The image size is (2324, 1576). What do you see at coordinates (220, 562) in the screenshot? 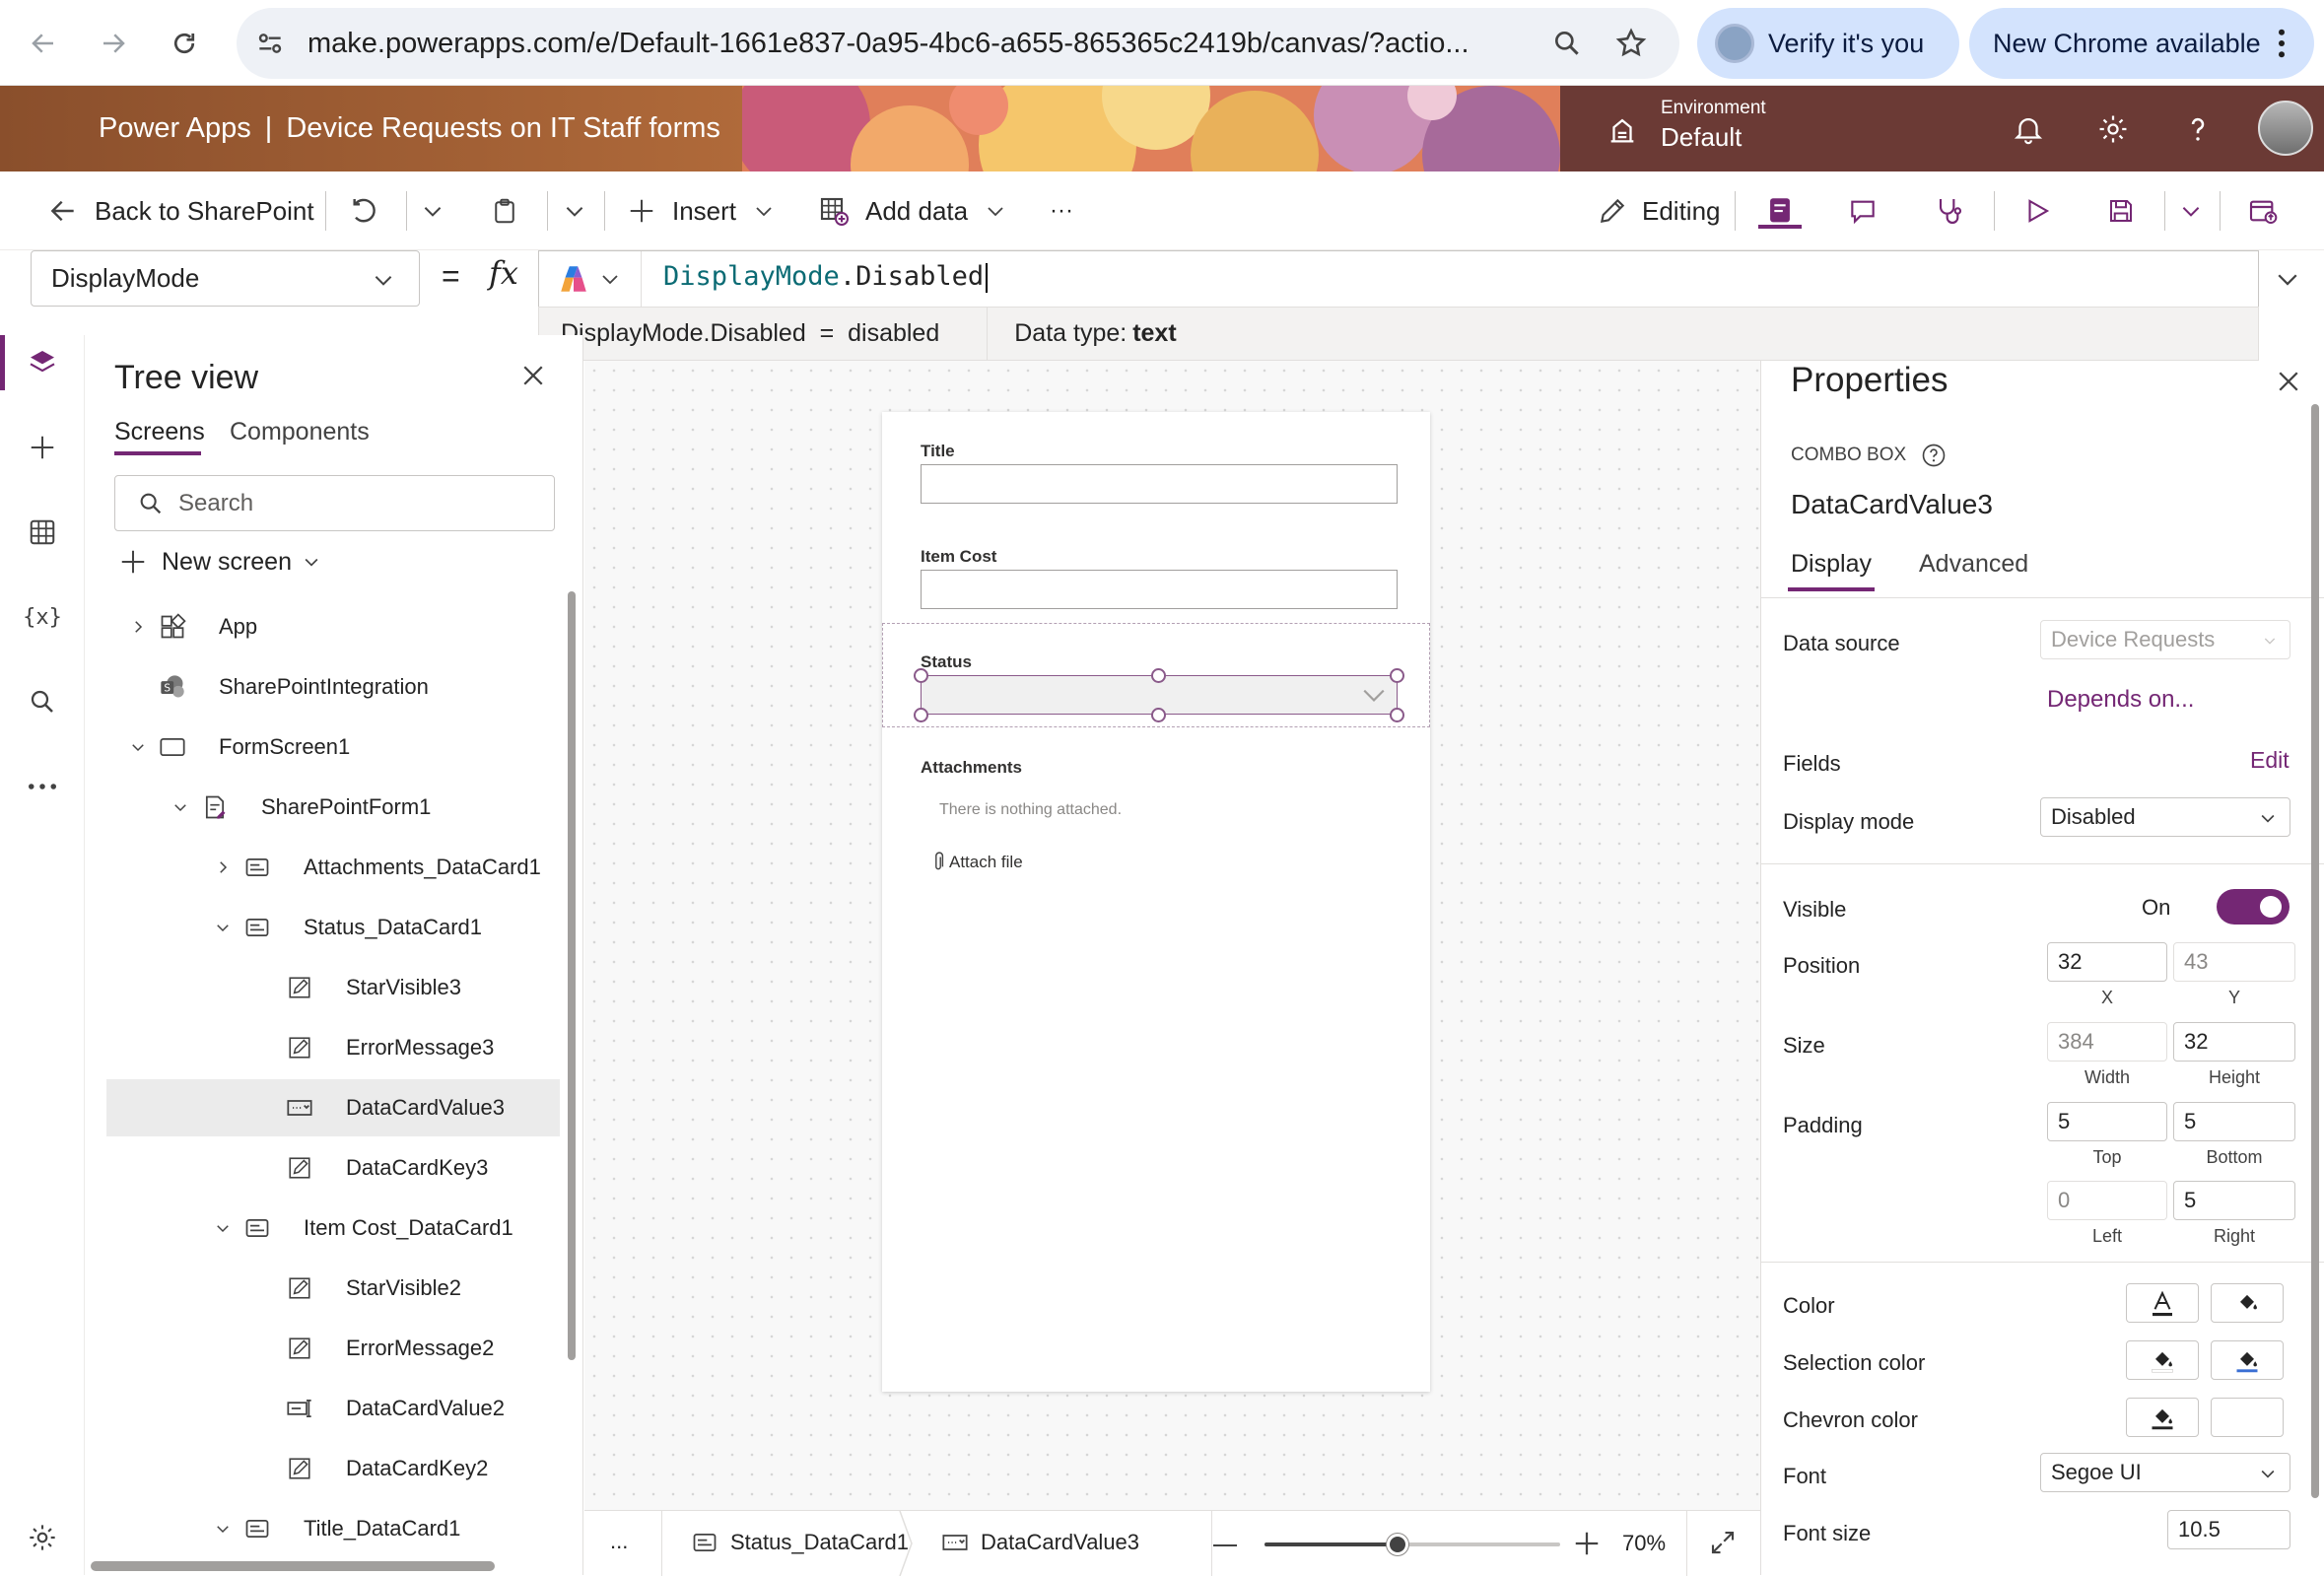
I see `new-screen-button: New screen` at bounding box center [220, 562].